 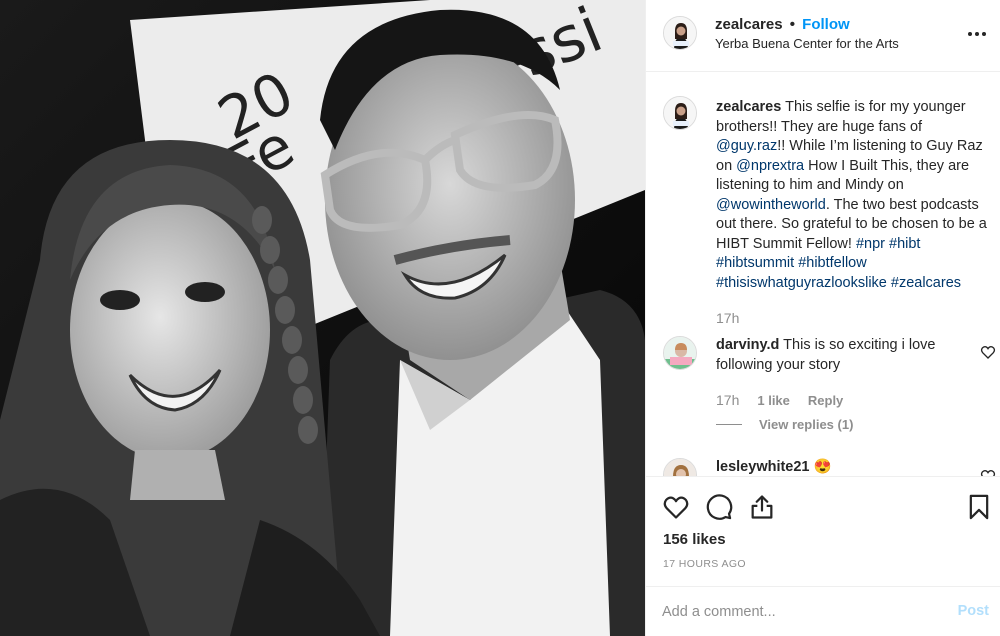 What do you see at coordinates (748, 107) in the screenshot?
I see `caption-username: zealcares` at bounding box center [748, 107].